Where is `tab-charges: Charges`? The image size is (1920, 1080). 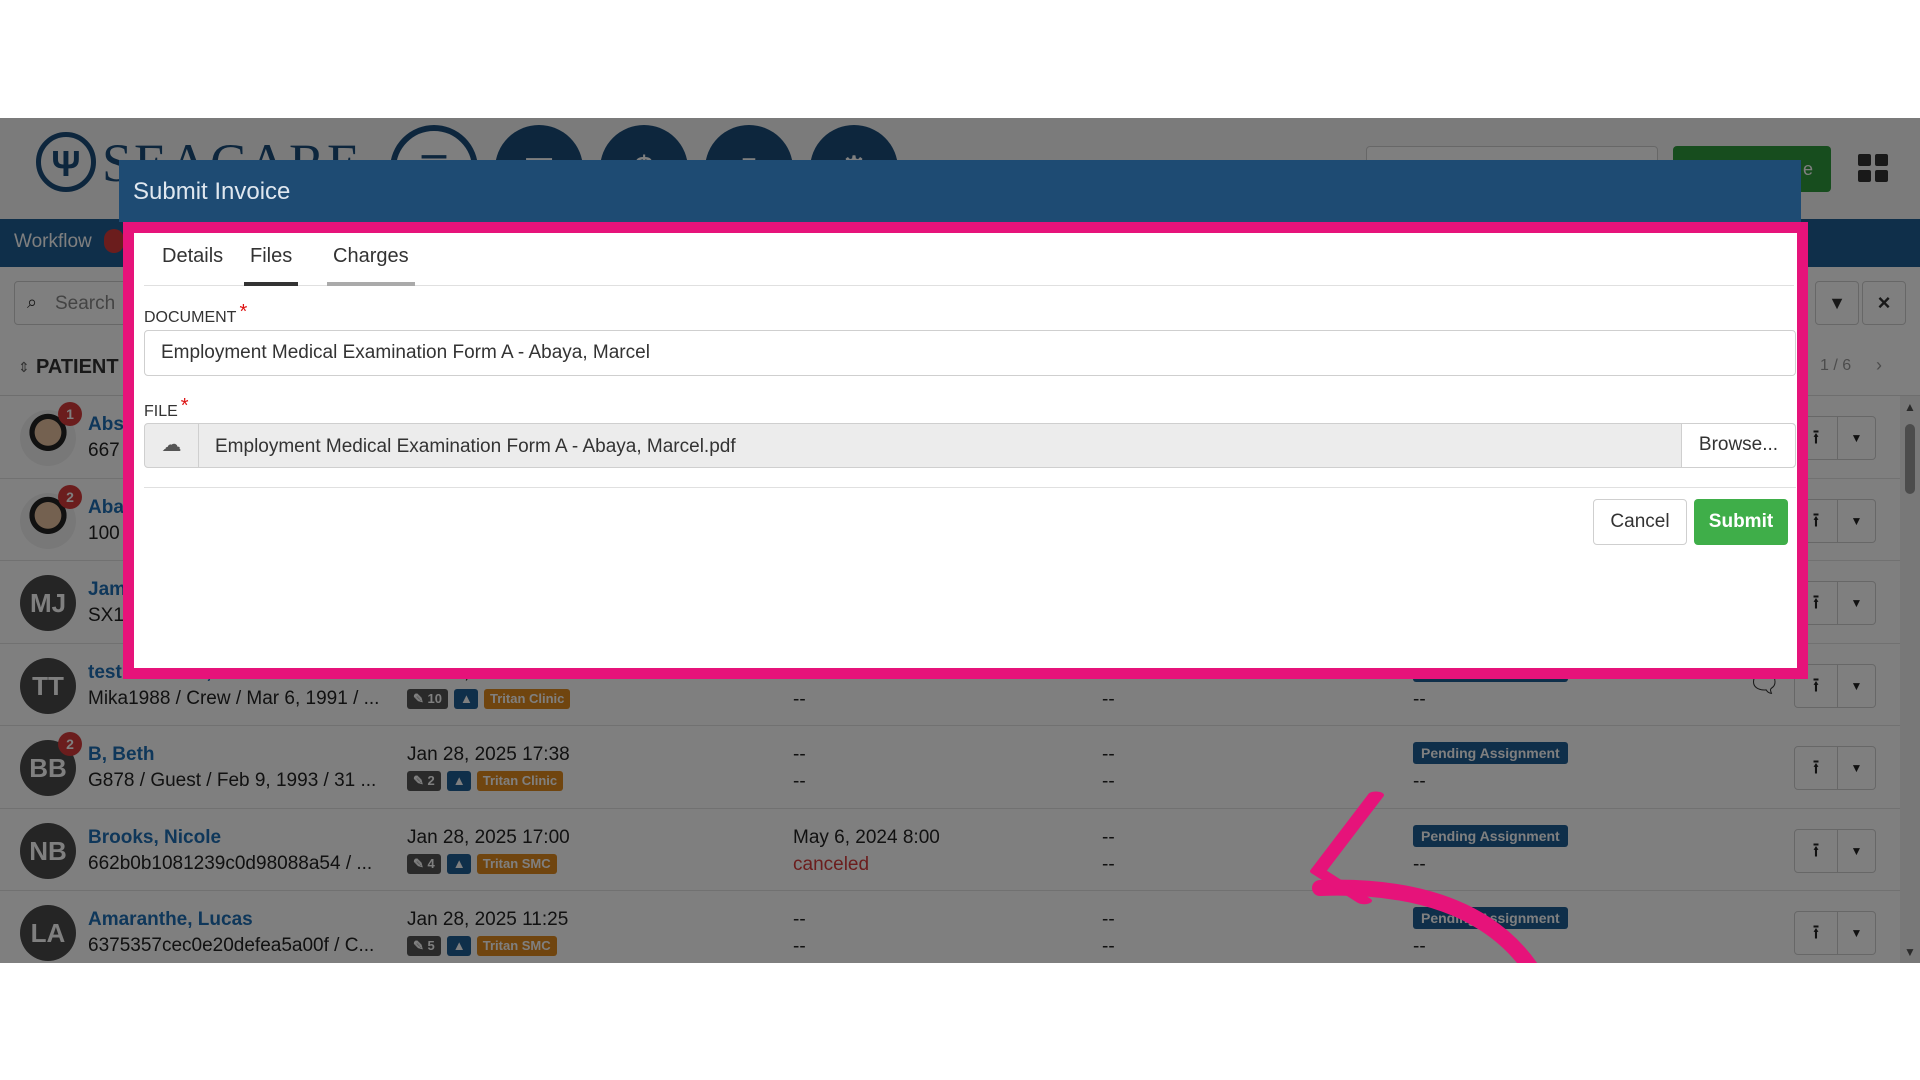
tab-charges: Charges is located at coordinates (371, 265).